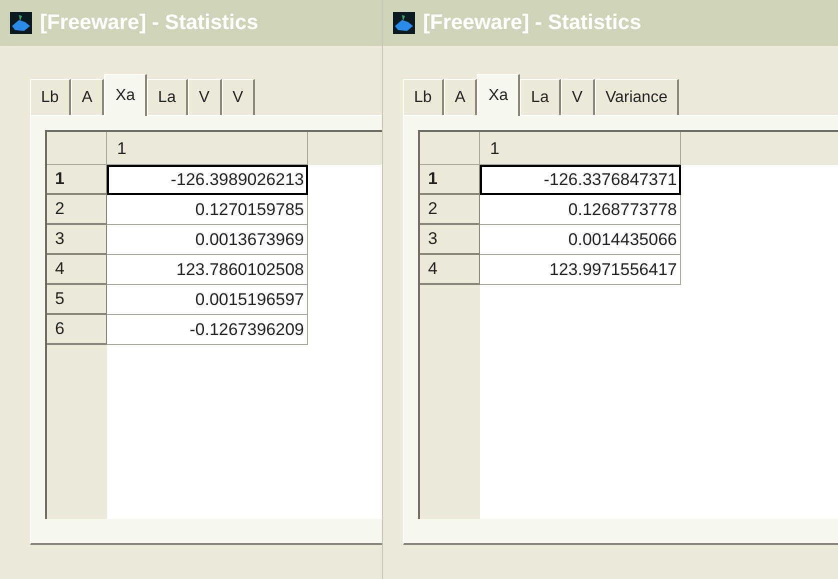  Describe the element at coordinates (207, 300) in the screenshot. I see `table-cell: 0.0015196597` at that location.